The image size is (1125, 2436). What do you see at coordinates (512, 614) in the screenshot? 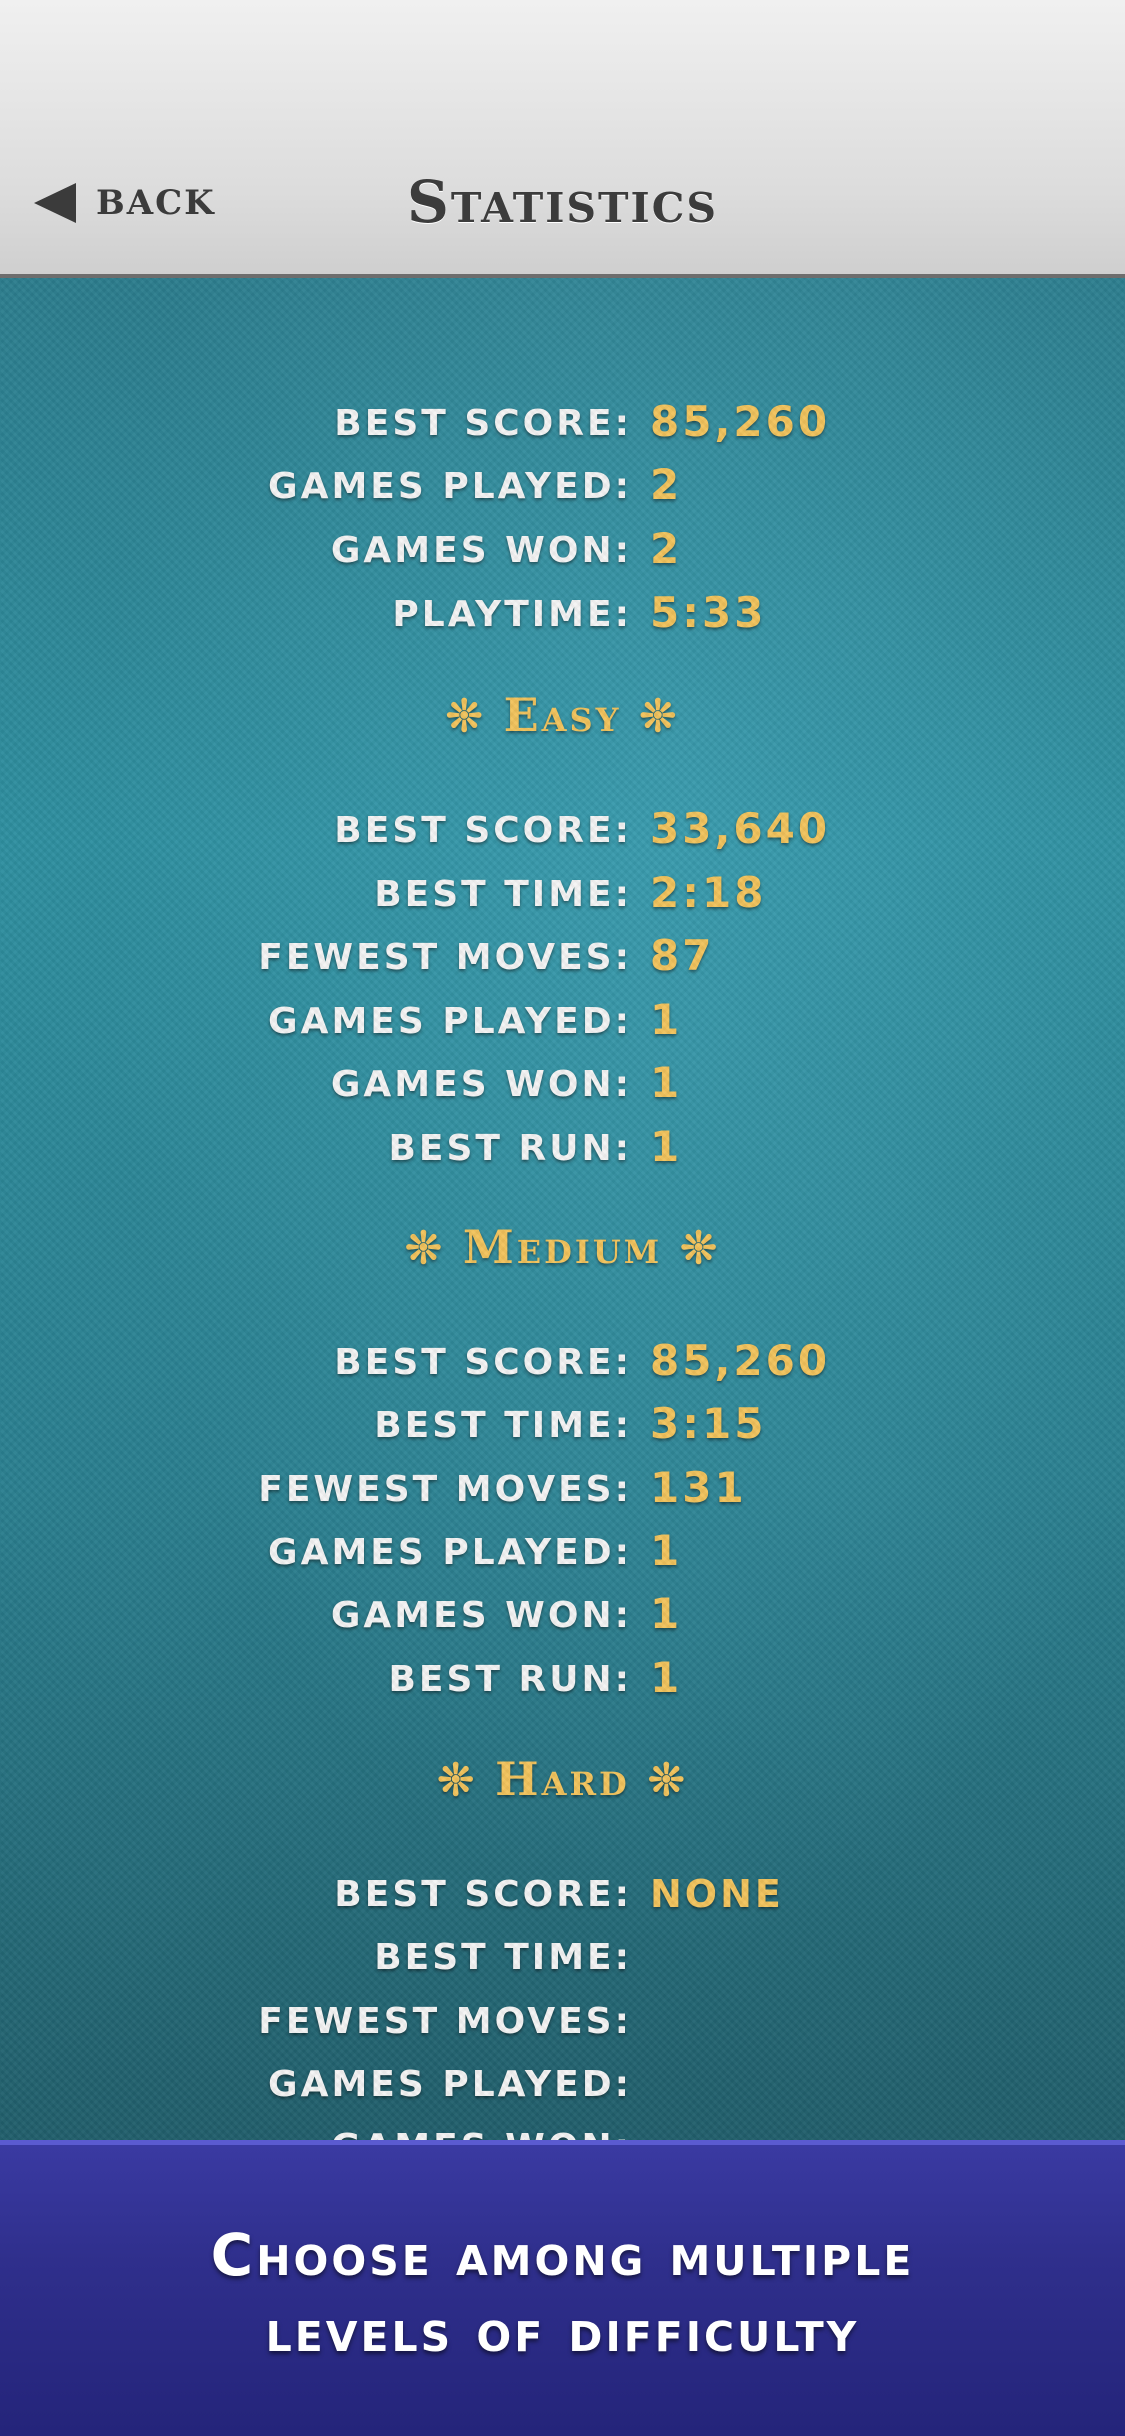
I see `stat-label: PLAYTIME:` at bounding box center [512, 614].